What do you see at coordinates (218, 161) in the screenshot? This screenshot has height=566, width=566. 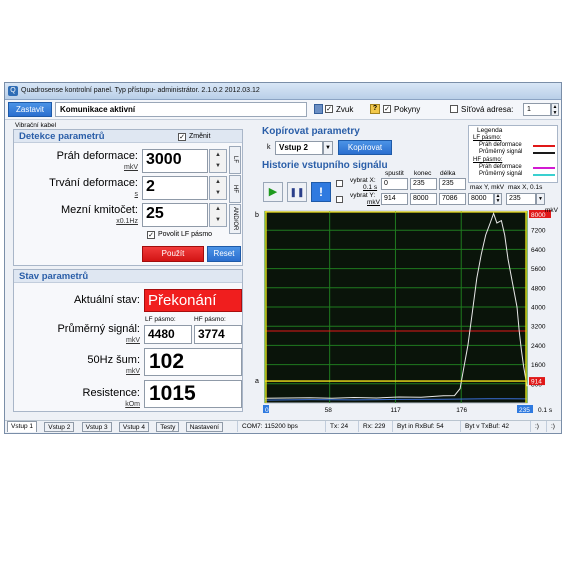 I see `threshold-spinner: ▲ ▼` at bounding box center [218, 161].